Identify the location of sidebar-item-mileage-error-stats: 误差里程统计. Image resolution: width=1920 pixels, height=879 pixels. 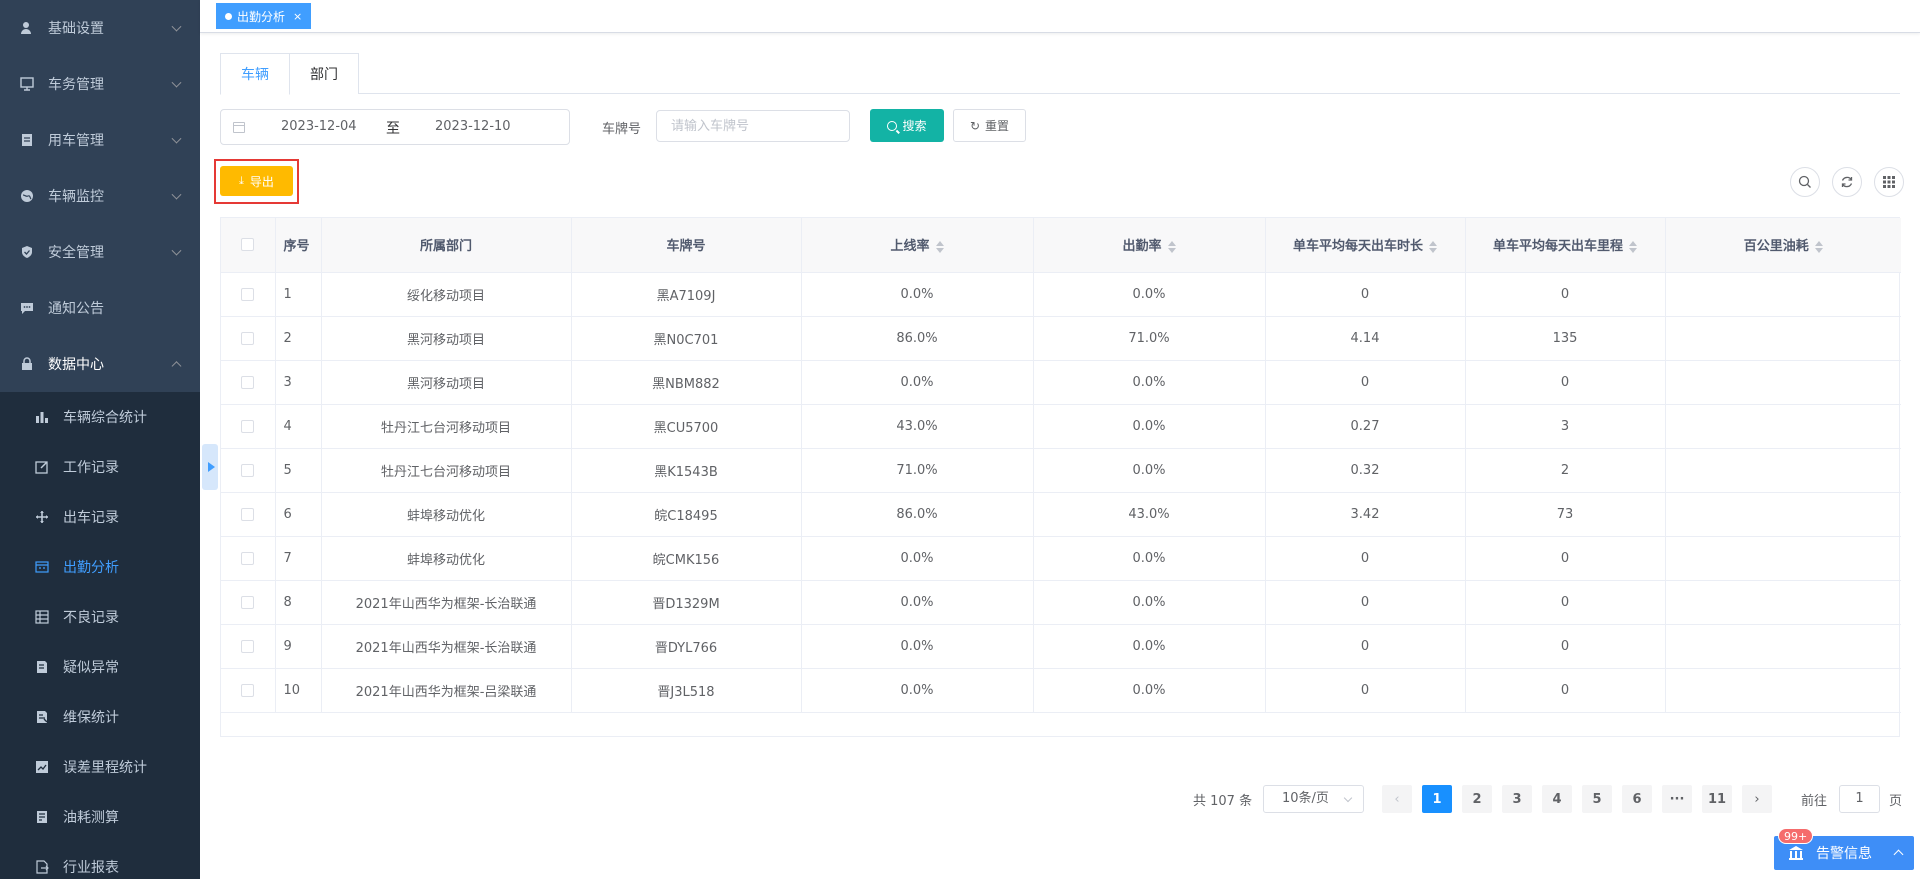
(100, 767).